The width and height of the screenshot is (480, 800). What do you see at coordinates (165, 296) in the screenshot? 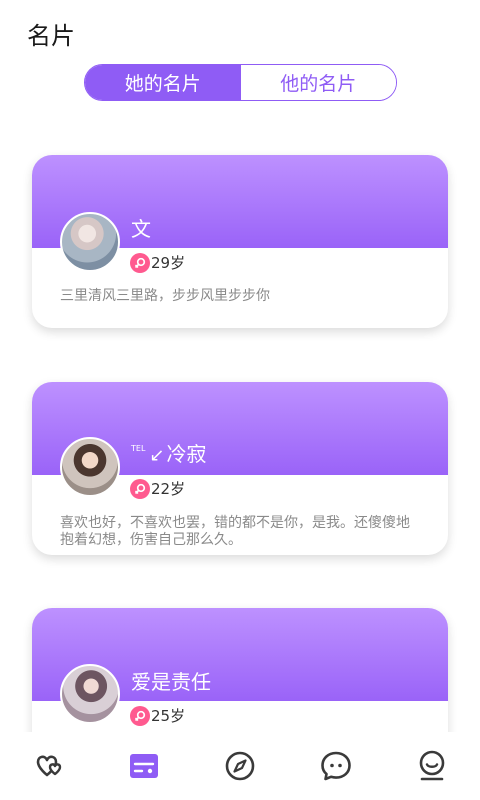
I see `card-description: 三里清风三里路，步步风里步步你` at bounding box center [165, 296].